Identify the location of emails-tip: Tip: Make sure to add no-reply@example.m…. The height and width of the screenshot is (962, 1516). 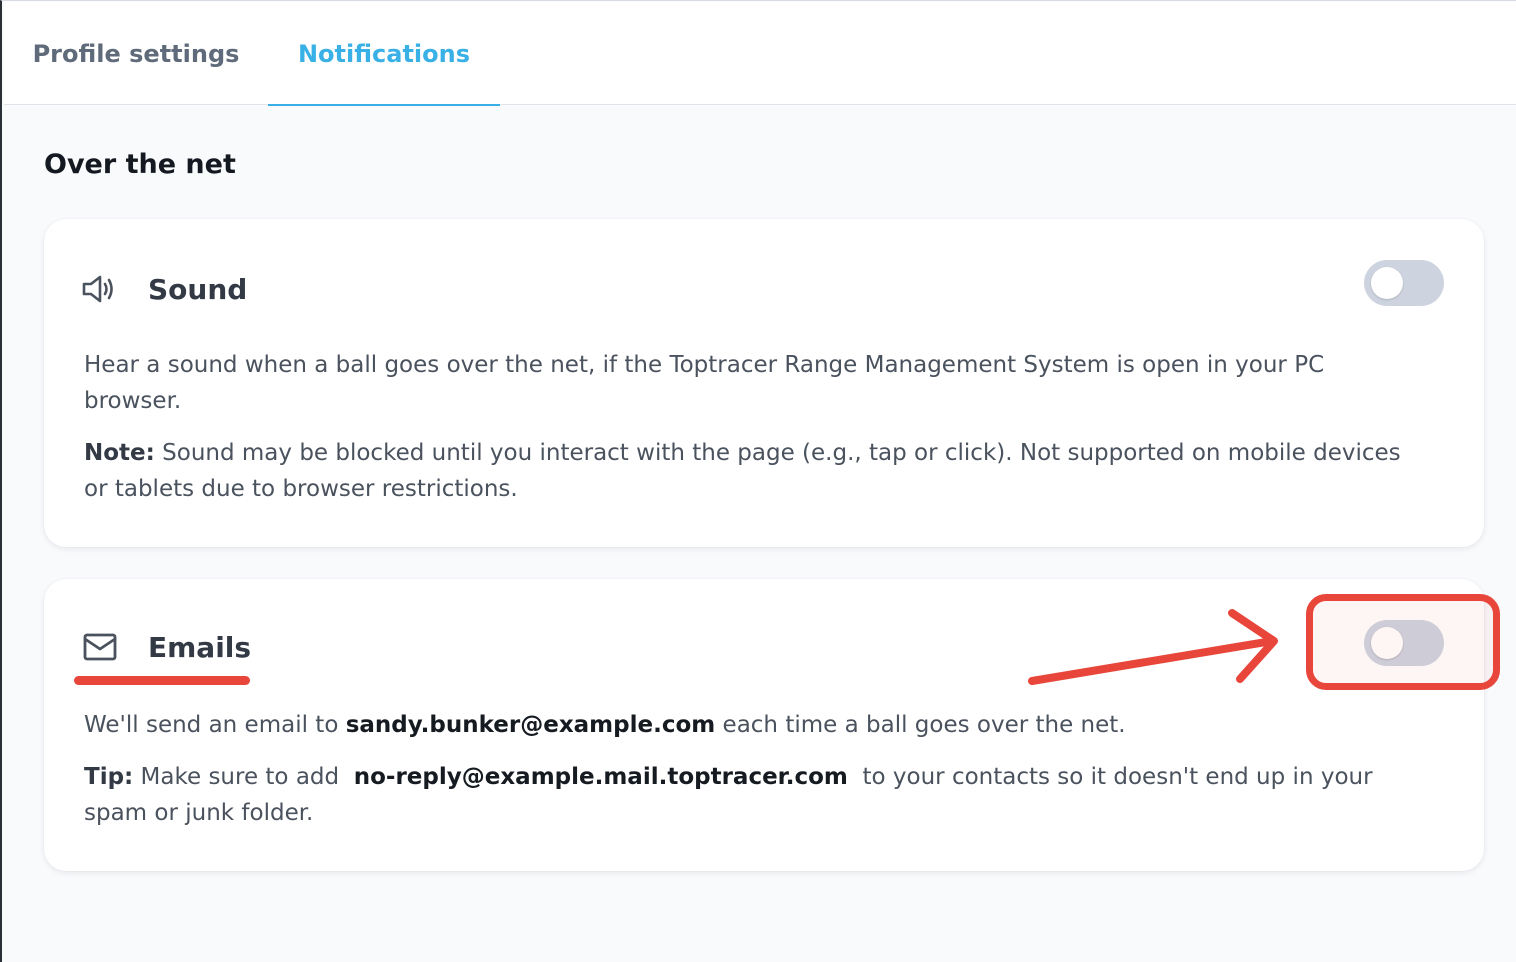
(754, 795).